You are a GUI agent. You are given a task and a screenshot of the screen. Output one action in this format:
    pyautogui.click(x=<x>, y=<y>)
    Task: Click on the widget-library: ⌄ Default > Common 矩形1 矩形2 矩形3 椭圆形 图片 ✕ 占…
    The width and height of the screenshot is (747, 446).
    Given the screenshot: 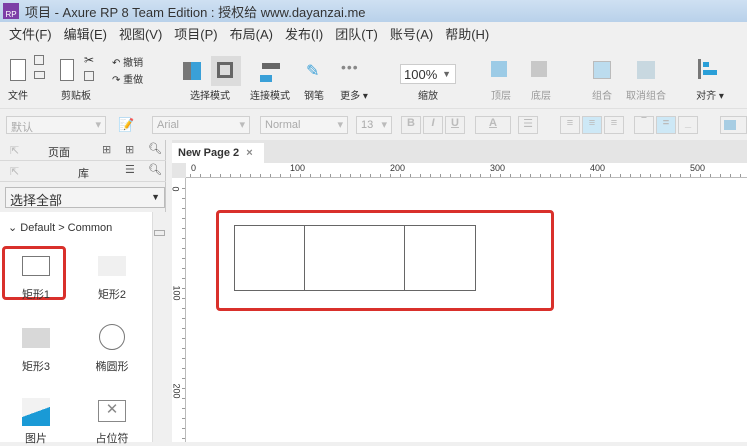 What is the action you would take?
    pyautogui.click(x=76, y=328)
    